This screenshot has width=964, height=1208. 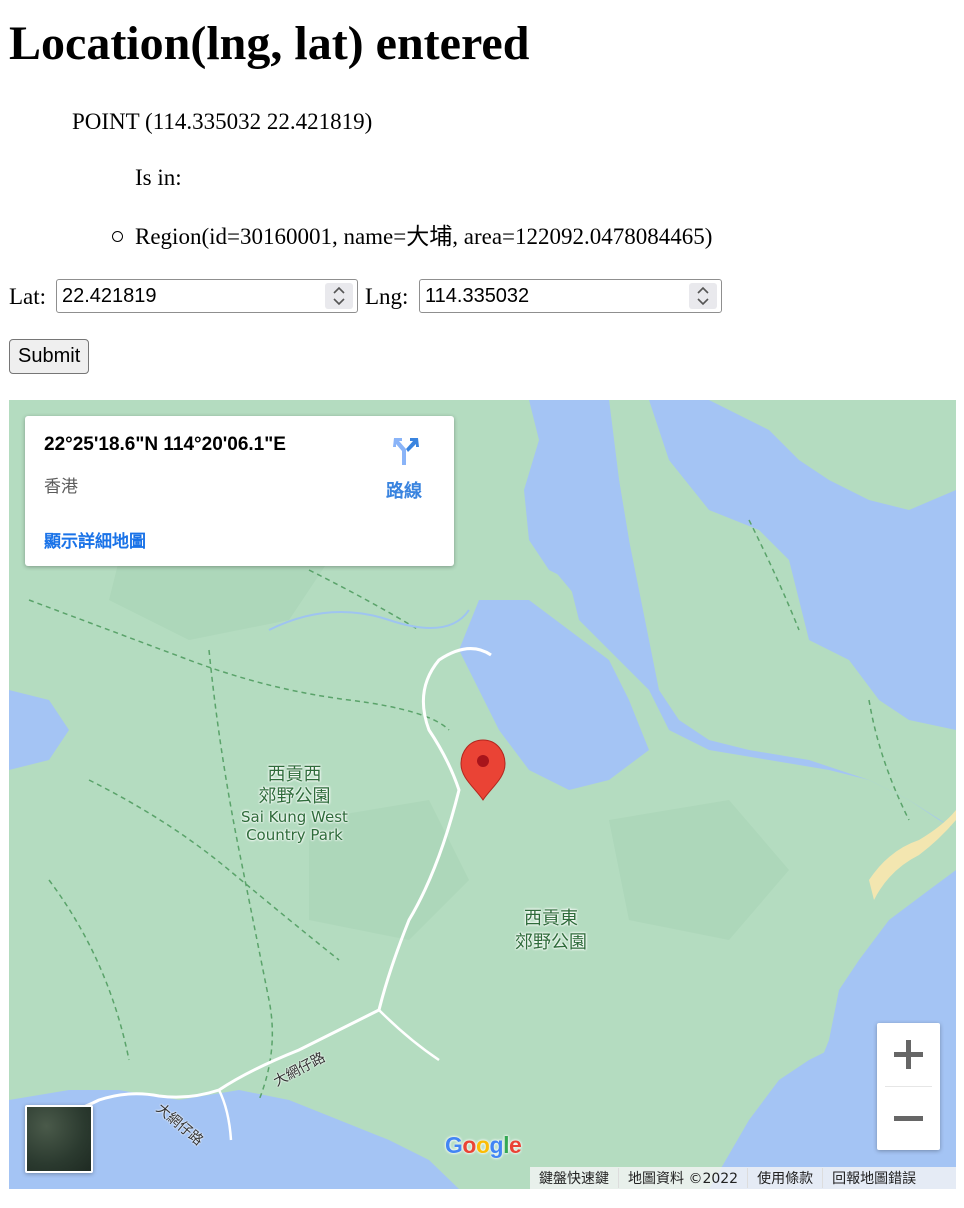 I want to click on land-north-east, so click(x=832, y=455).